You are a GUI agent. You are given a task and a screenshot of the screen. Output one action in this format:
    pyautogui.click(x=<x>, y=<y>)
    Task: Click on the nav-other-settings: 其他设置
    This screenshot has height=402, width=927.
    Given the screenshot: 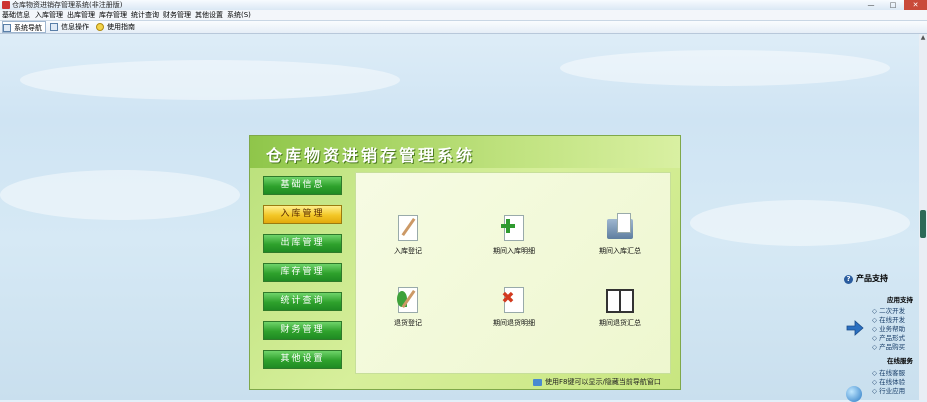 What is the action you would take?
    pyautogui.click(x=302, y=359)
    